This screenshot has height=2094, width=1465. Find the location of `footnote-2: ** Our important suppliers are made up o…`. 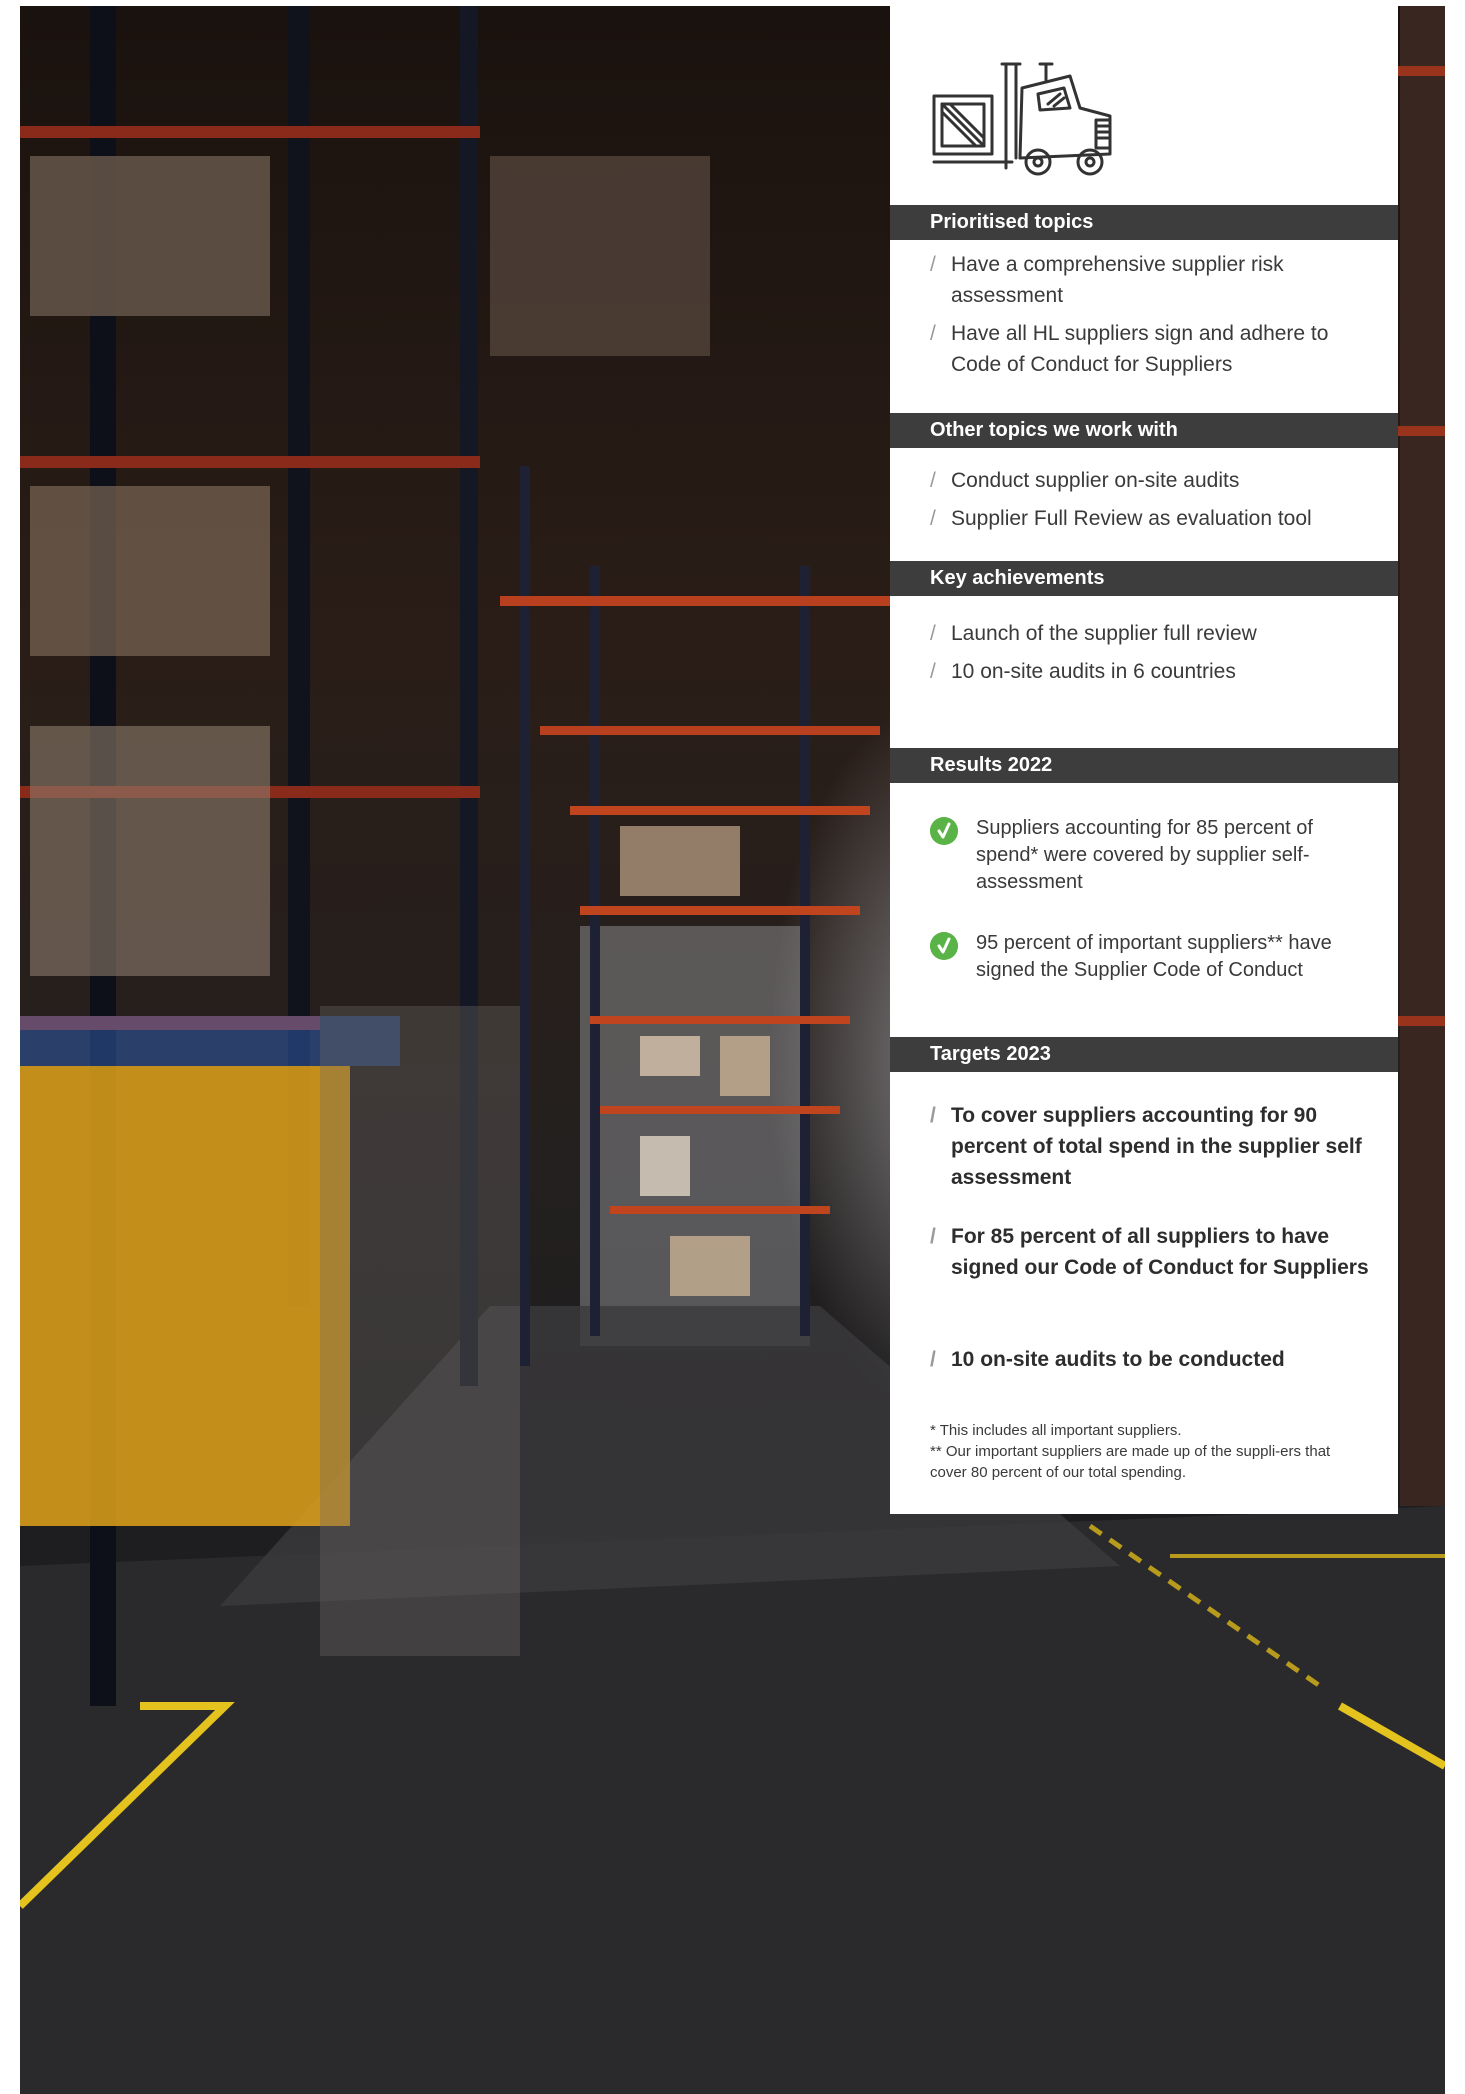

footnote-2: ** Our important suppliers are made up o… is located at coordinates (1130, 1462).